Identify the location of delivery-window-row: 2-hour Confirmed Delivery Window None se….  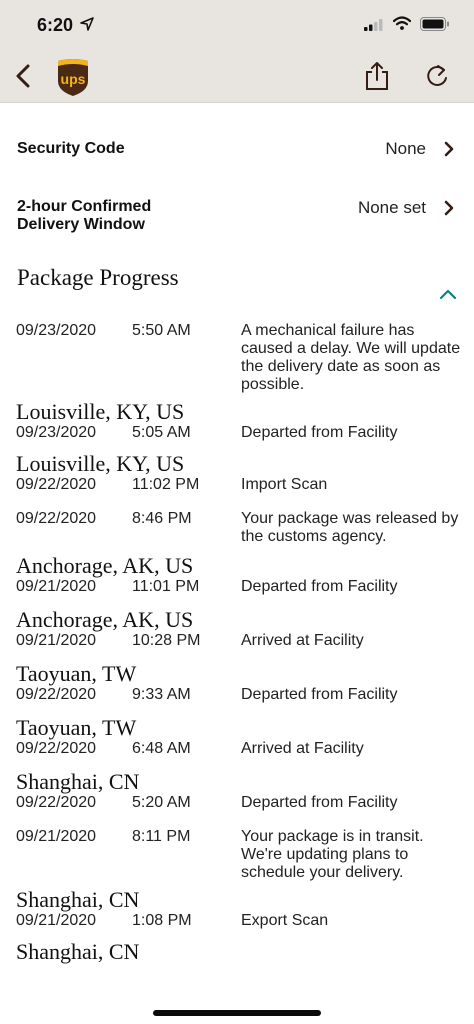
(237, 217).